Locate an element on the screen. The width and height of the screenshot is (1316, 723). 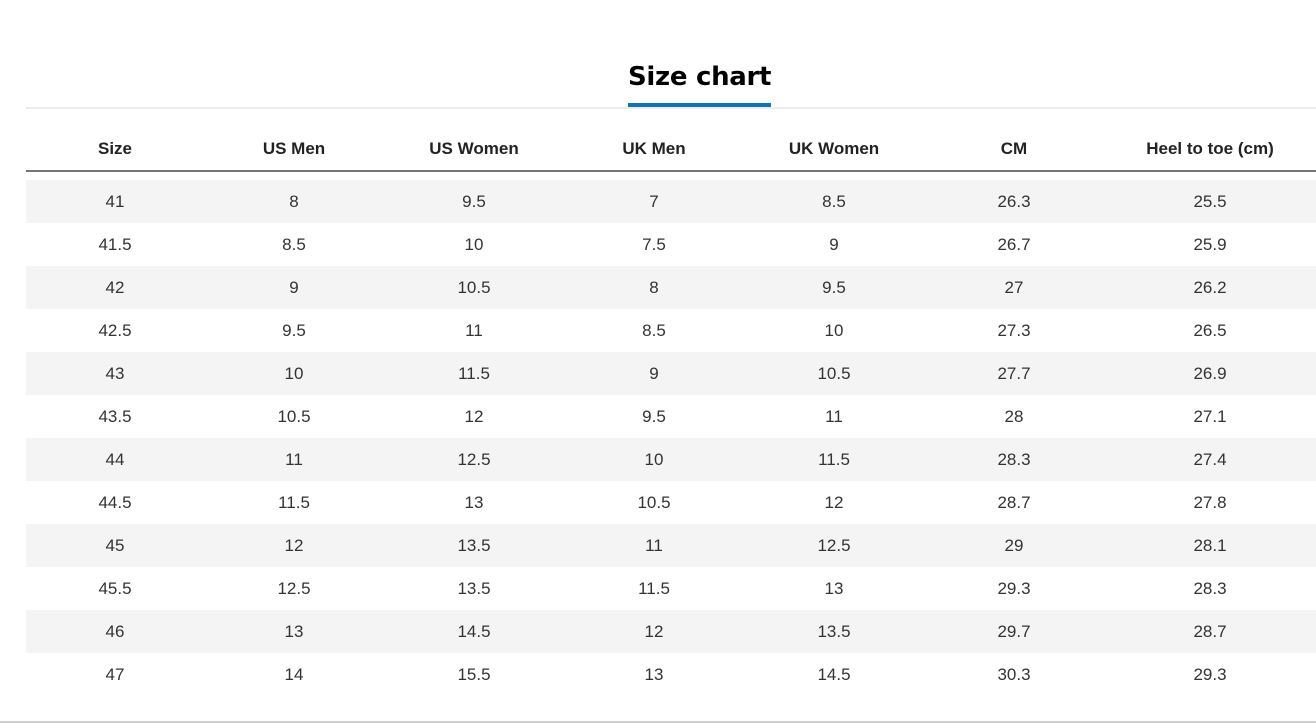
table-cell: 43 is located at coordinates (115, 373).